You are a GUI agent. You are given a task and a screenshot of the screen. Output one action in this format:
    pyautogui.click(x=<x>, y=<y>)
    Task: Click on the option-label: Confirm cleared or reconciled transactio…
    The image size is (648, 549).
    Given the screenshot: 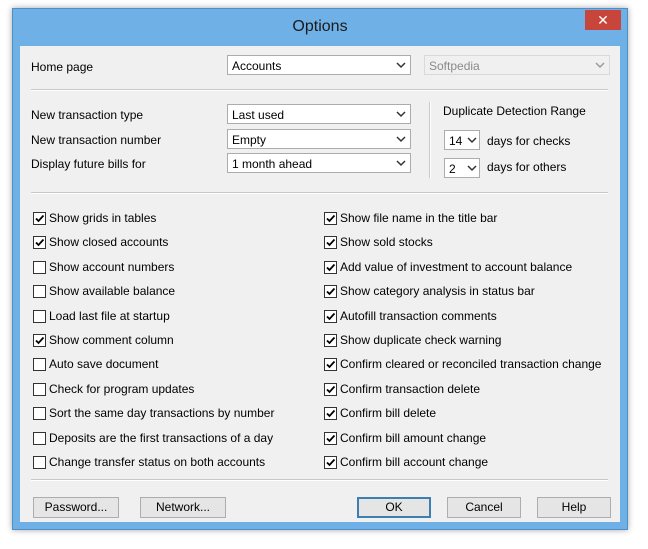 What is the action you would take?
    pyautogui.click(x=471, y=364)
    